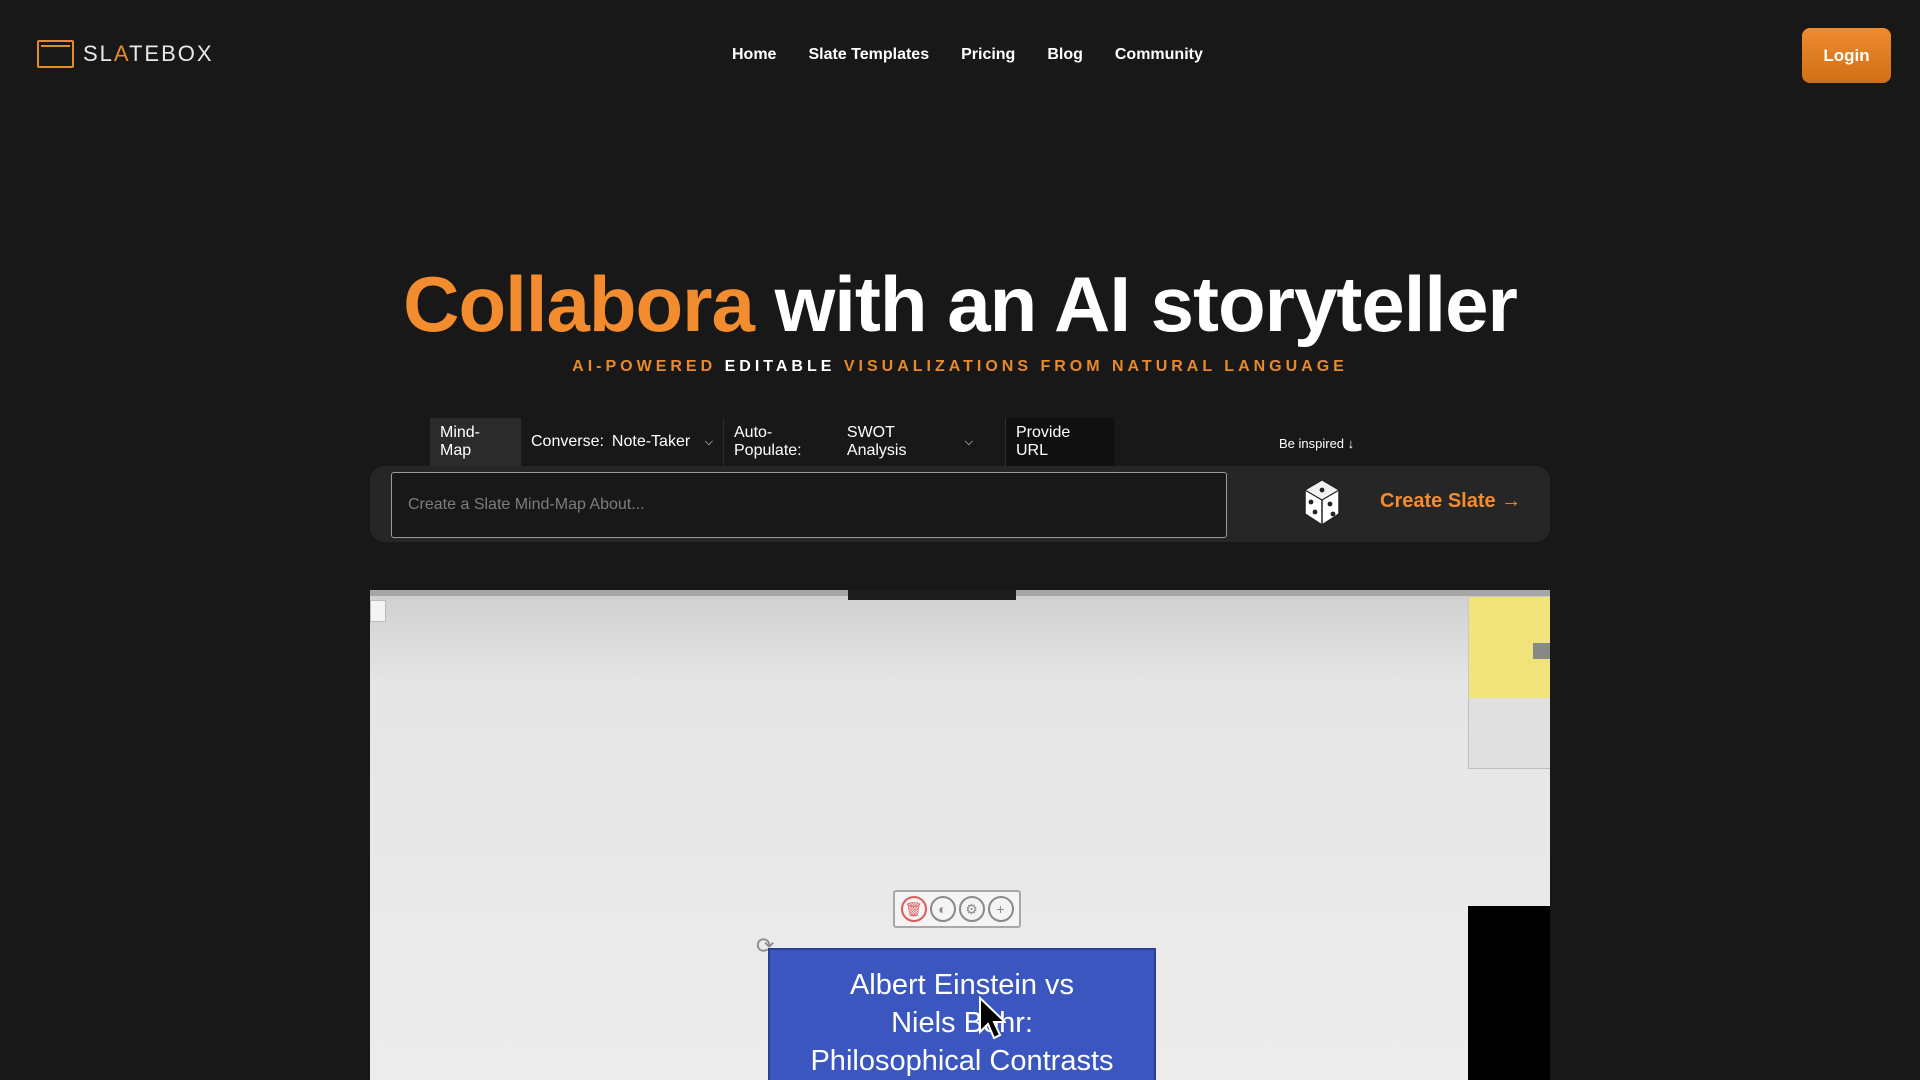  Describe the element at coordinates (754, 55) in the screenshot. I see `nav-home: Home` at that location.